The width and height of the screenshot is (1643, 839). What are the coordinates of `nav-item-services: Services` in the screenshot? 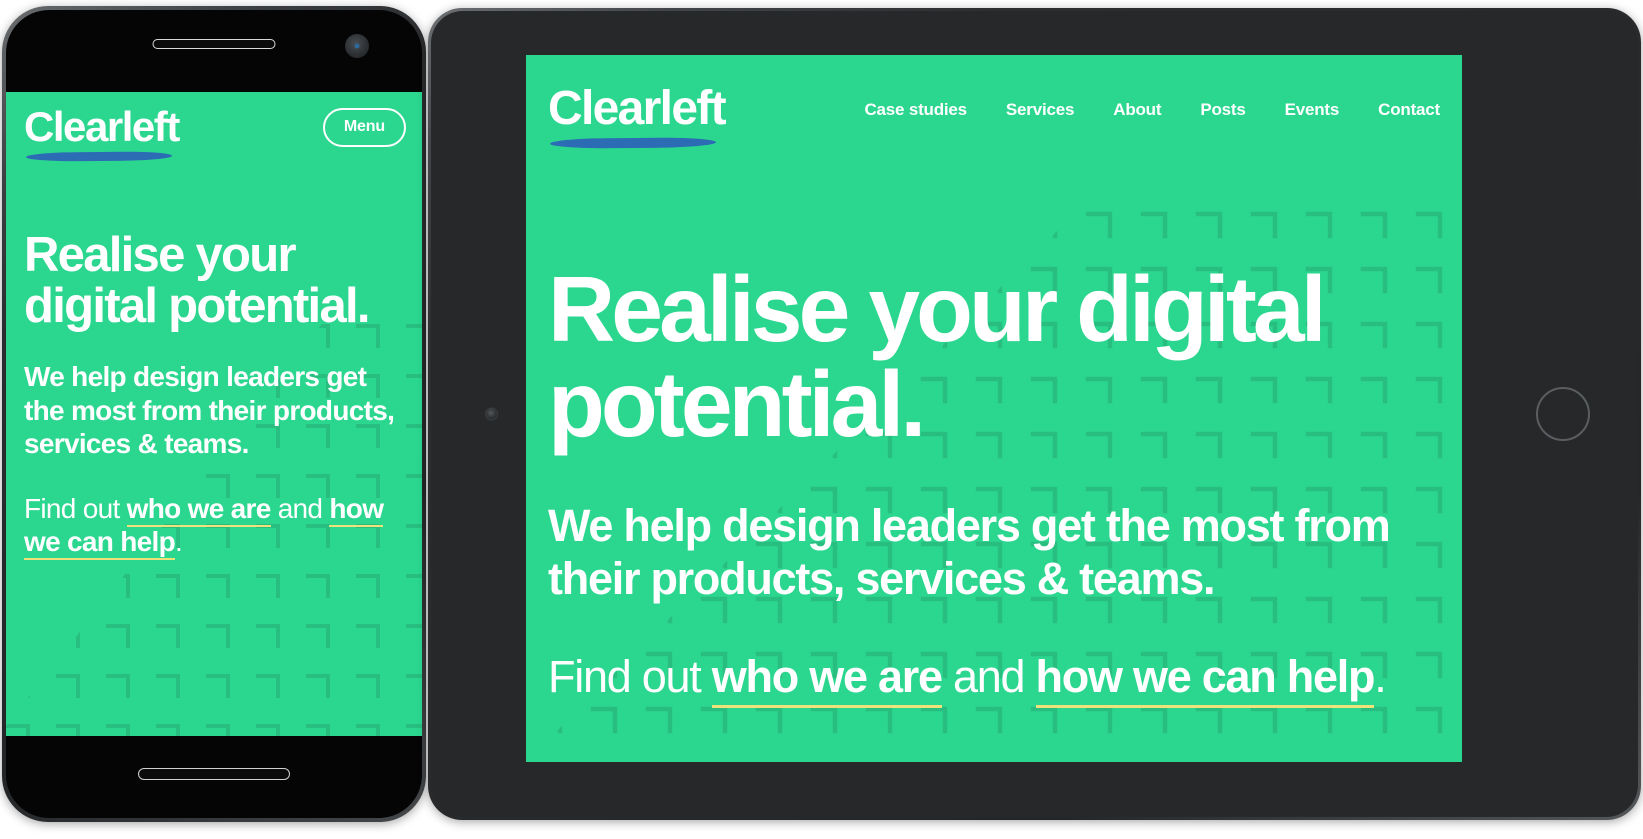 It's located at (1040, 109).